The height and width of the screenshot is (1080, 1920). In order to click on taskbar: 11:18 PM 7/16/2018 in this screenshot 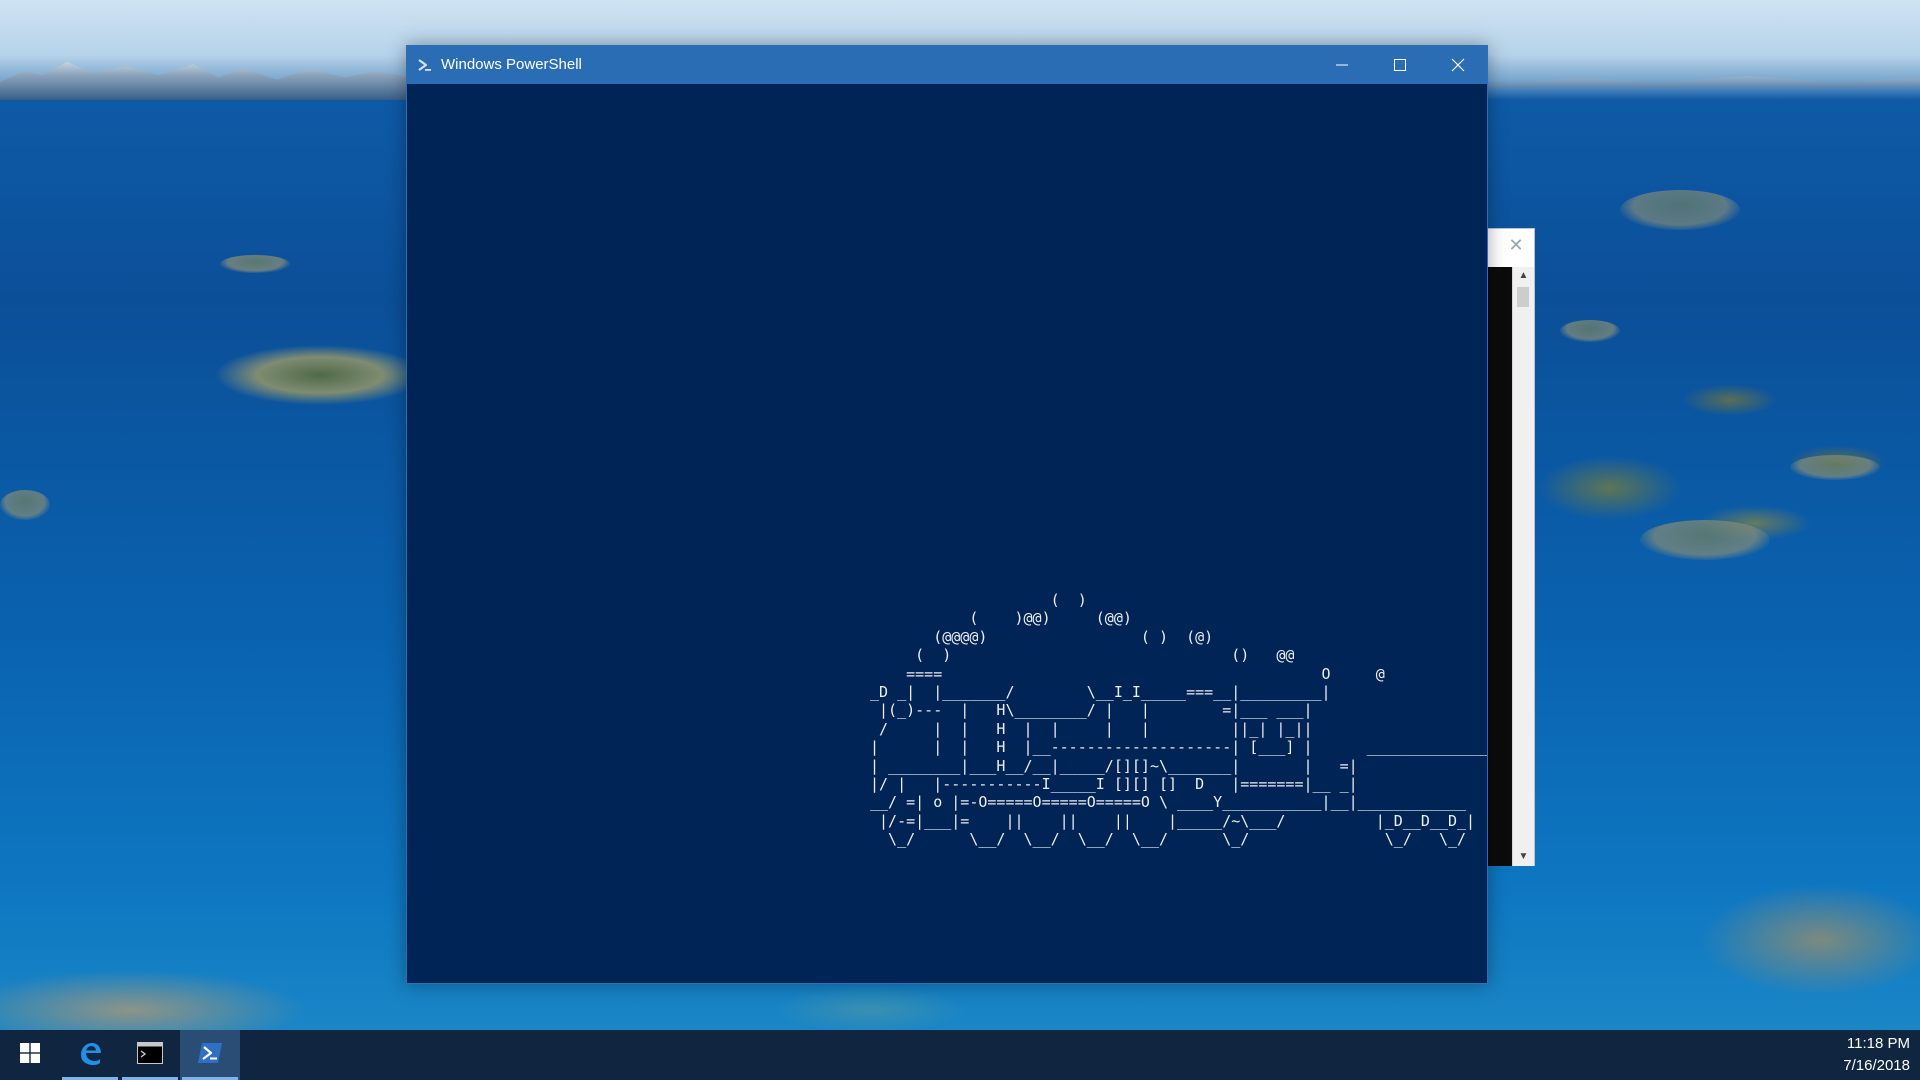, I will do `click(960, 1055)`.